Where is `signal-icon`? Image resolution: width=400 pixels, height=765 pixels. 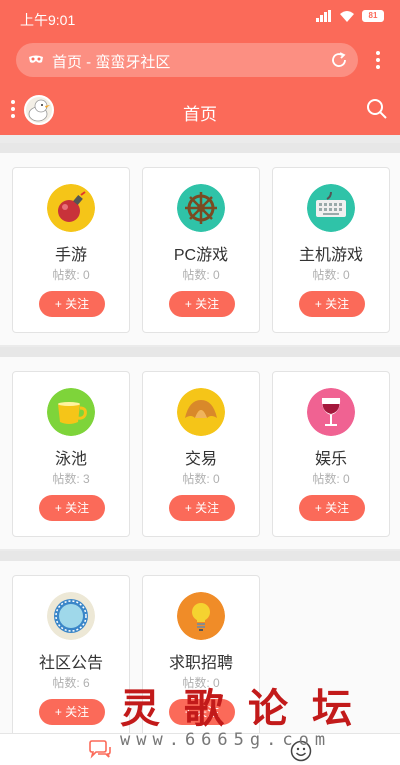
signal-icon is located at coordinates (324, 16).